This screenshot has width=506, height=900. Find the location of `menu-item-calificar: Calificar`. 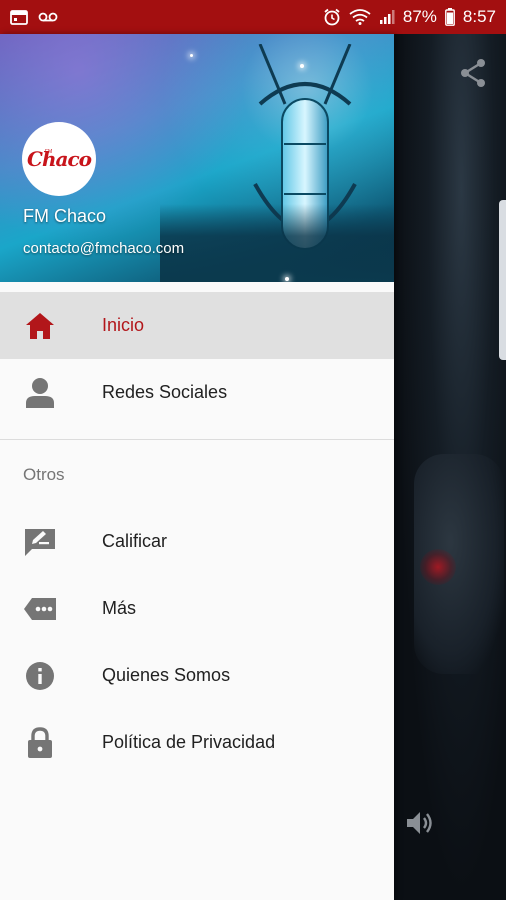

menu-item-calificar: Calificar is located at coordinates (197, 541).